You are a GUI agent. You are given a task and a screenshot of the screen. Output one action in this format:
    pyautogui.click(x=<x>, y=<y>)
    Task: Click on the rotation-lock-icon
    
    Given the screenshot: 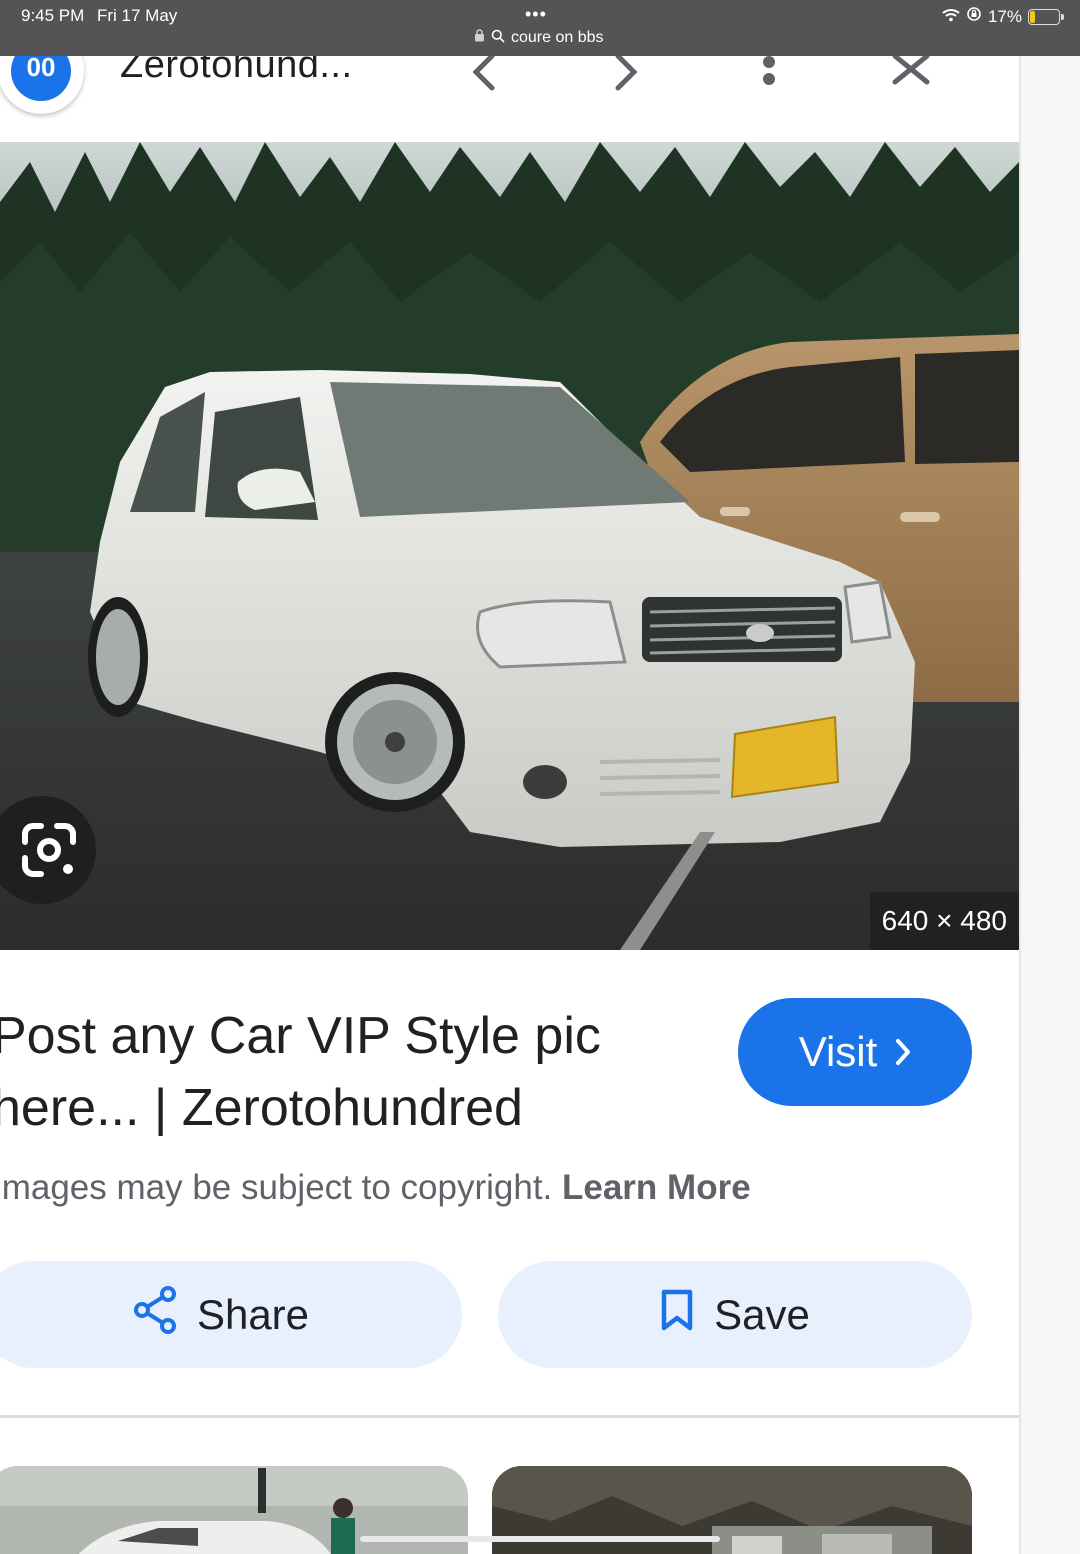 What is the action you would take?
    pyautogui.click(x=974, y=16)
    